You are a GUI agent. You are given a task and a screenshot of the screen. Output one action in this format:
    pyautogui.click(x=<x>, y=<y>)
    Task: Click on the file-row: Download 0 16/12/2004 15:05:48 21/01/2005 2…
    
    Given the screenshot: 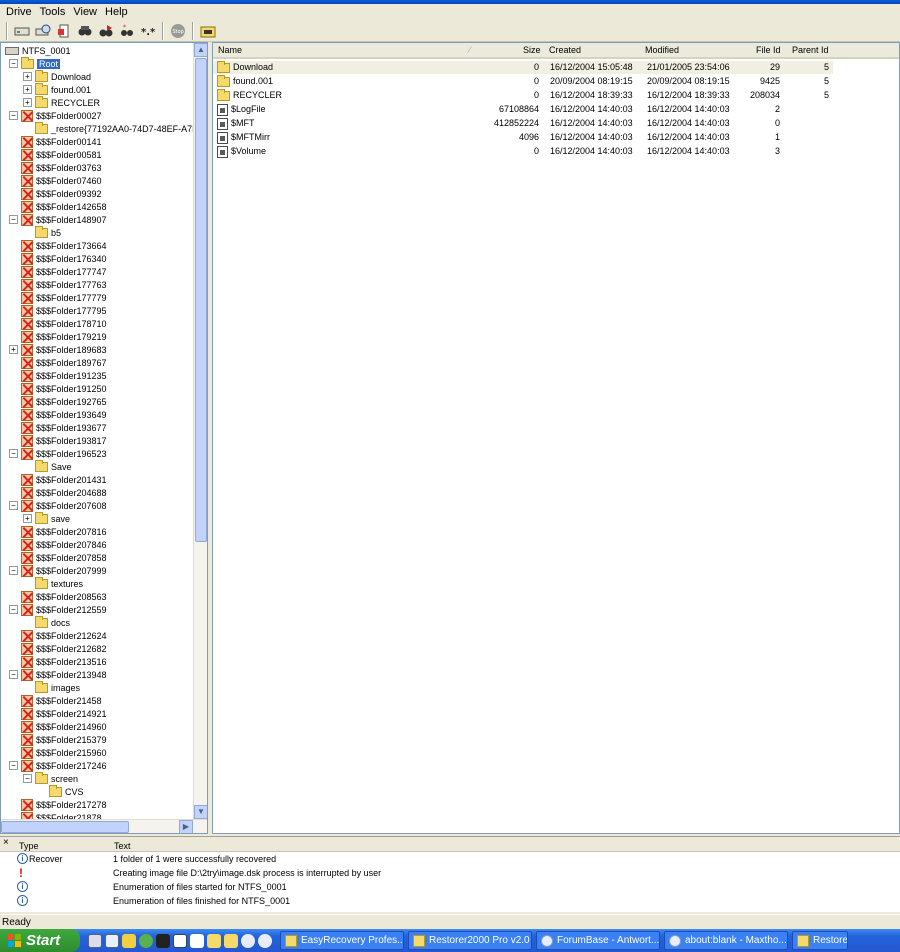 What is the action you would take?
    pyautogui.click(x=523, y=67)
    